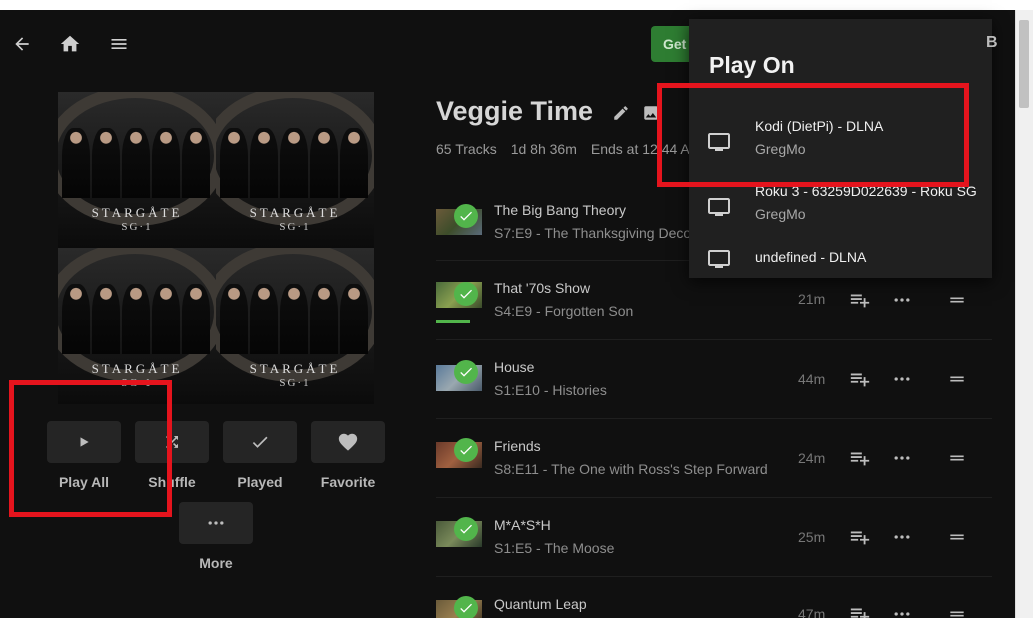 The height and width of the screenshot is (618, 1033). Describe the element at coordinates (812, 612) in the screenshot. I see `track-duration: 47m` at that location.